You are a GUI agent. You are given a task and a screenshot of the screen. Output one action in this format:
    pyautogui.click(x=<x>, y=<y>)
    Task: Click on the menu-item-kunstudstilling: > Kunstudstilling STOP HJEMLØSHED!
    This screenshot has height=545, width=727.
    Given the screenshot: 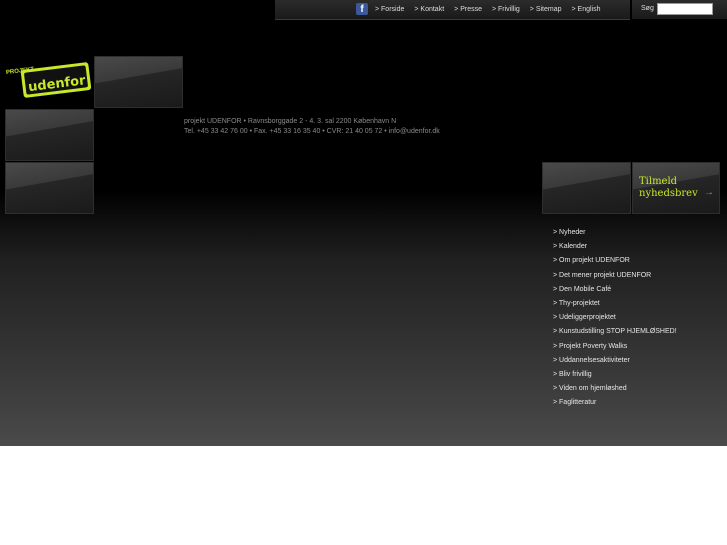 What is the action you would take?
    pyautogui.click(x=615, y=333)
    